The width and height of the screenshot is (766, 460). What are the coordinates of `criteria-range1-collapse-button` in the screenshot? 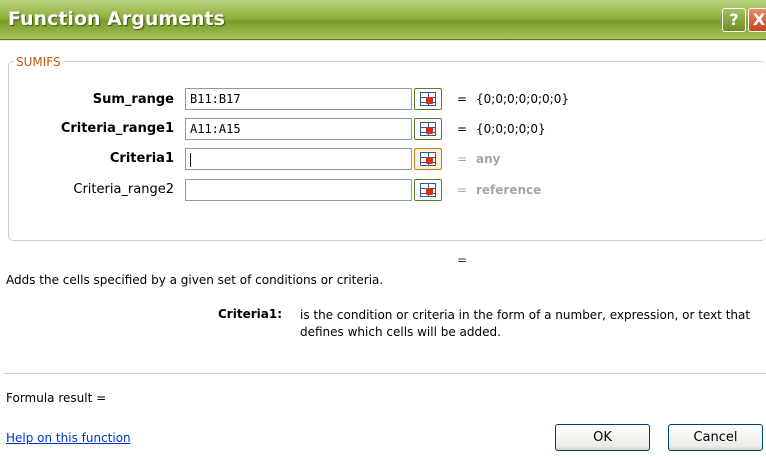 It's located at (428, 129).